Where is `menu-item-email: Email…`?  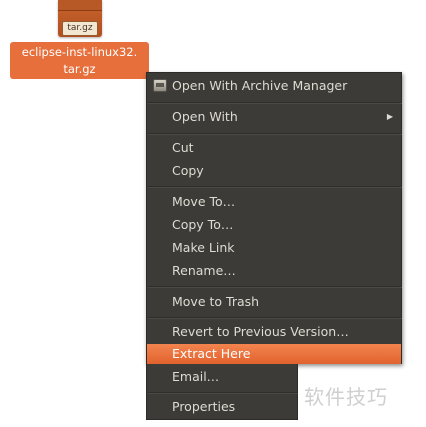
menu-item-email: Email… is located at coordinates (223, 377).